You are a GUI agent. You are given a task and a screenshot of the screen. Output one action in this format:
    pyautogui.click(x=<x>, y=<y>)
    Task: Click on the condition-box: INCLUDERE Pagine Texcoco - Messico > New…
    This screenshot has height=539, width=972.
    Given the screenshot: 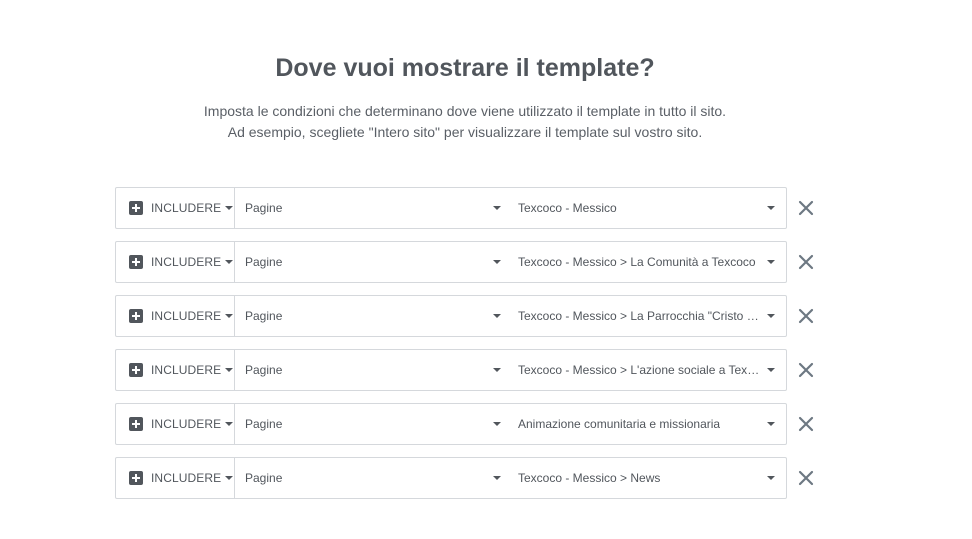 What is the action you would take?
    pyautogui.click(x=451, y=478)
    